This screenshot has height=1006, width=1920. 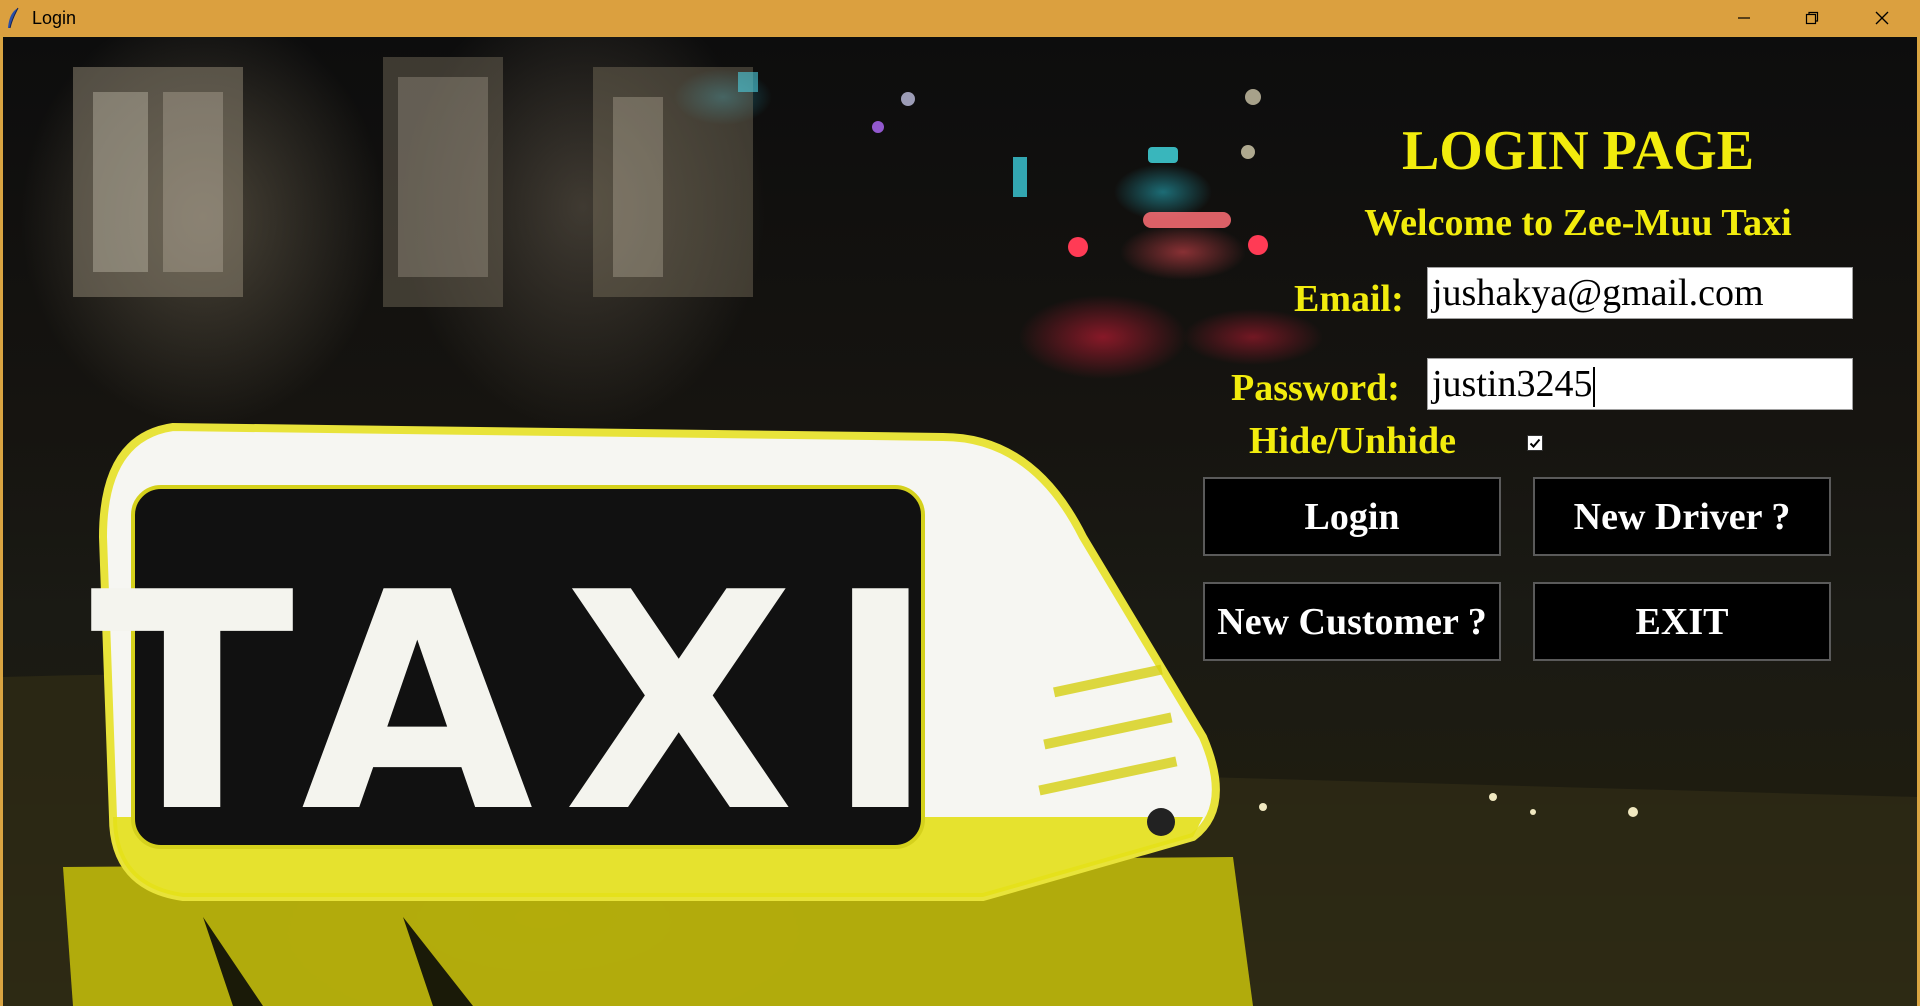 I want to click on close-button, so click(x=1882, y=18).